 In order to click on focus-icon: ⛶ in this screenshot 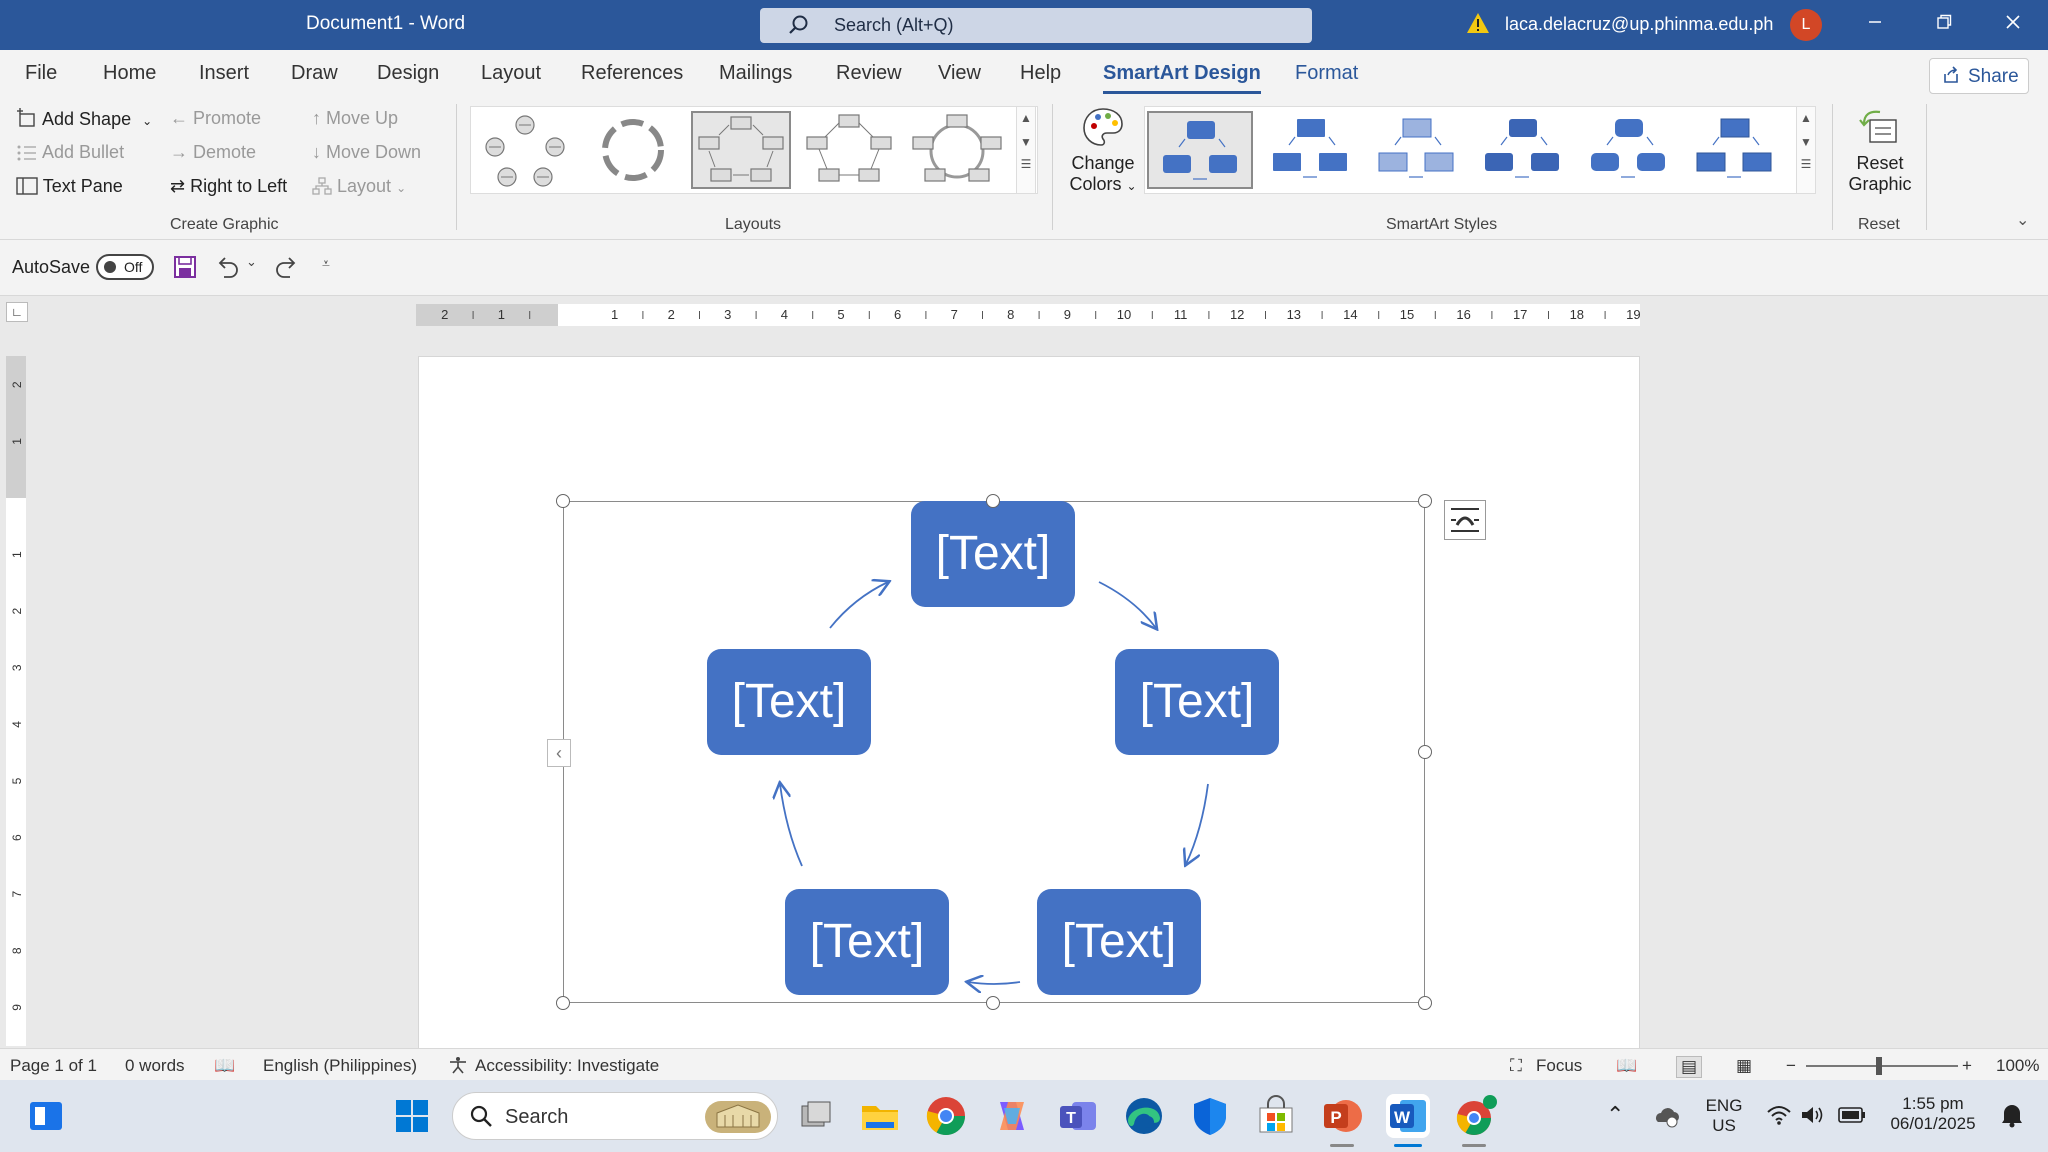, I will do `click(1516, 1066)`.